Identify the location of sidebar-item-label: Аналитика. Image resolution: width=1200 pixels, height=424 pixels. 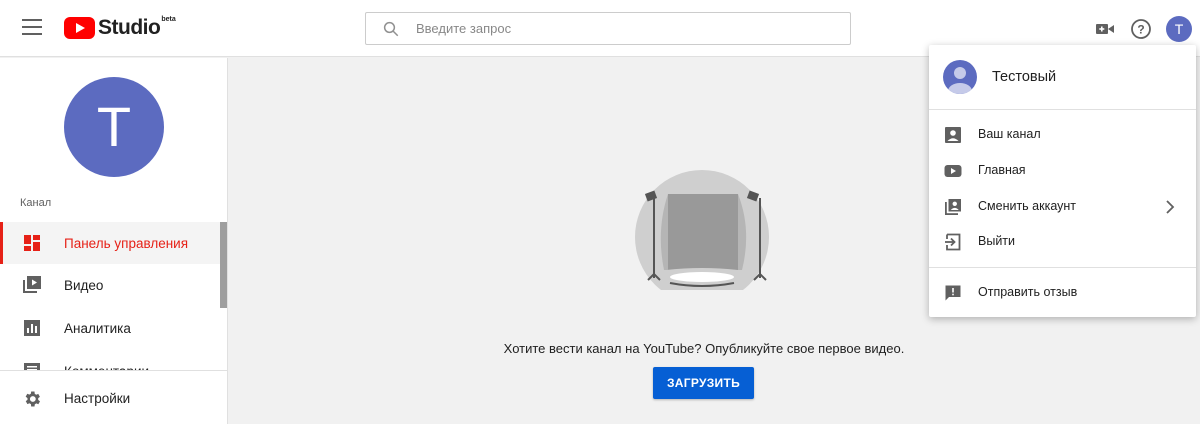
(97, 328).